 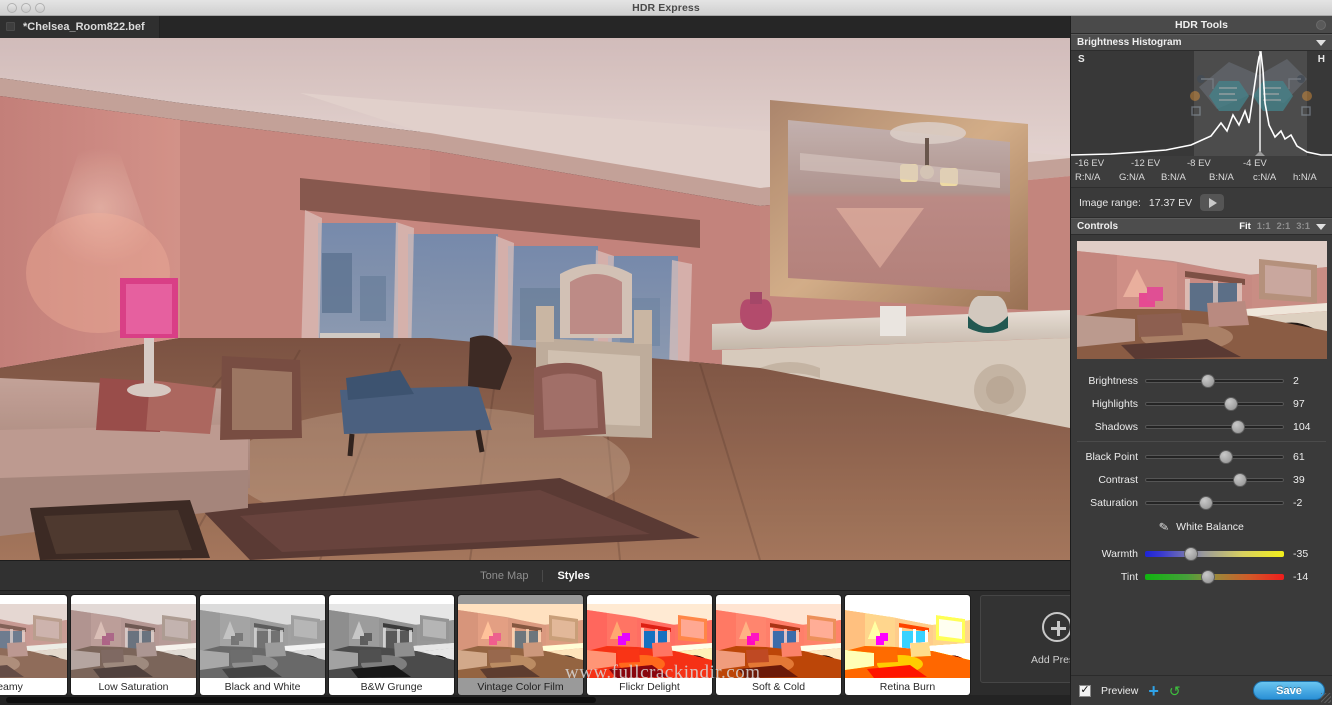 What do you see at coordinates (520, 686) in the screenshot?
I see `preset-label: Vintage Color Film` at bounding box center [520, 686].